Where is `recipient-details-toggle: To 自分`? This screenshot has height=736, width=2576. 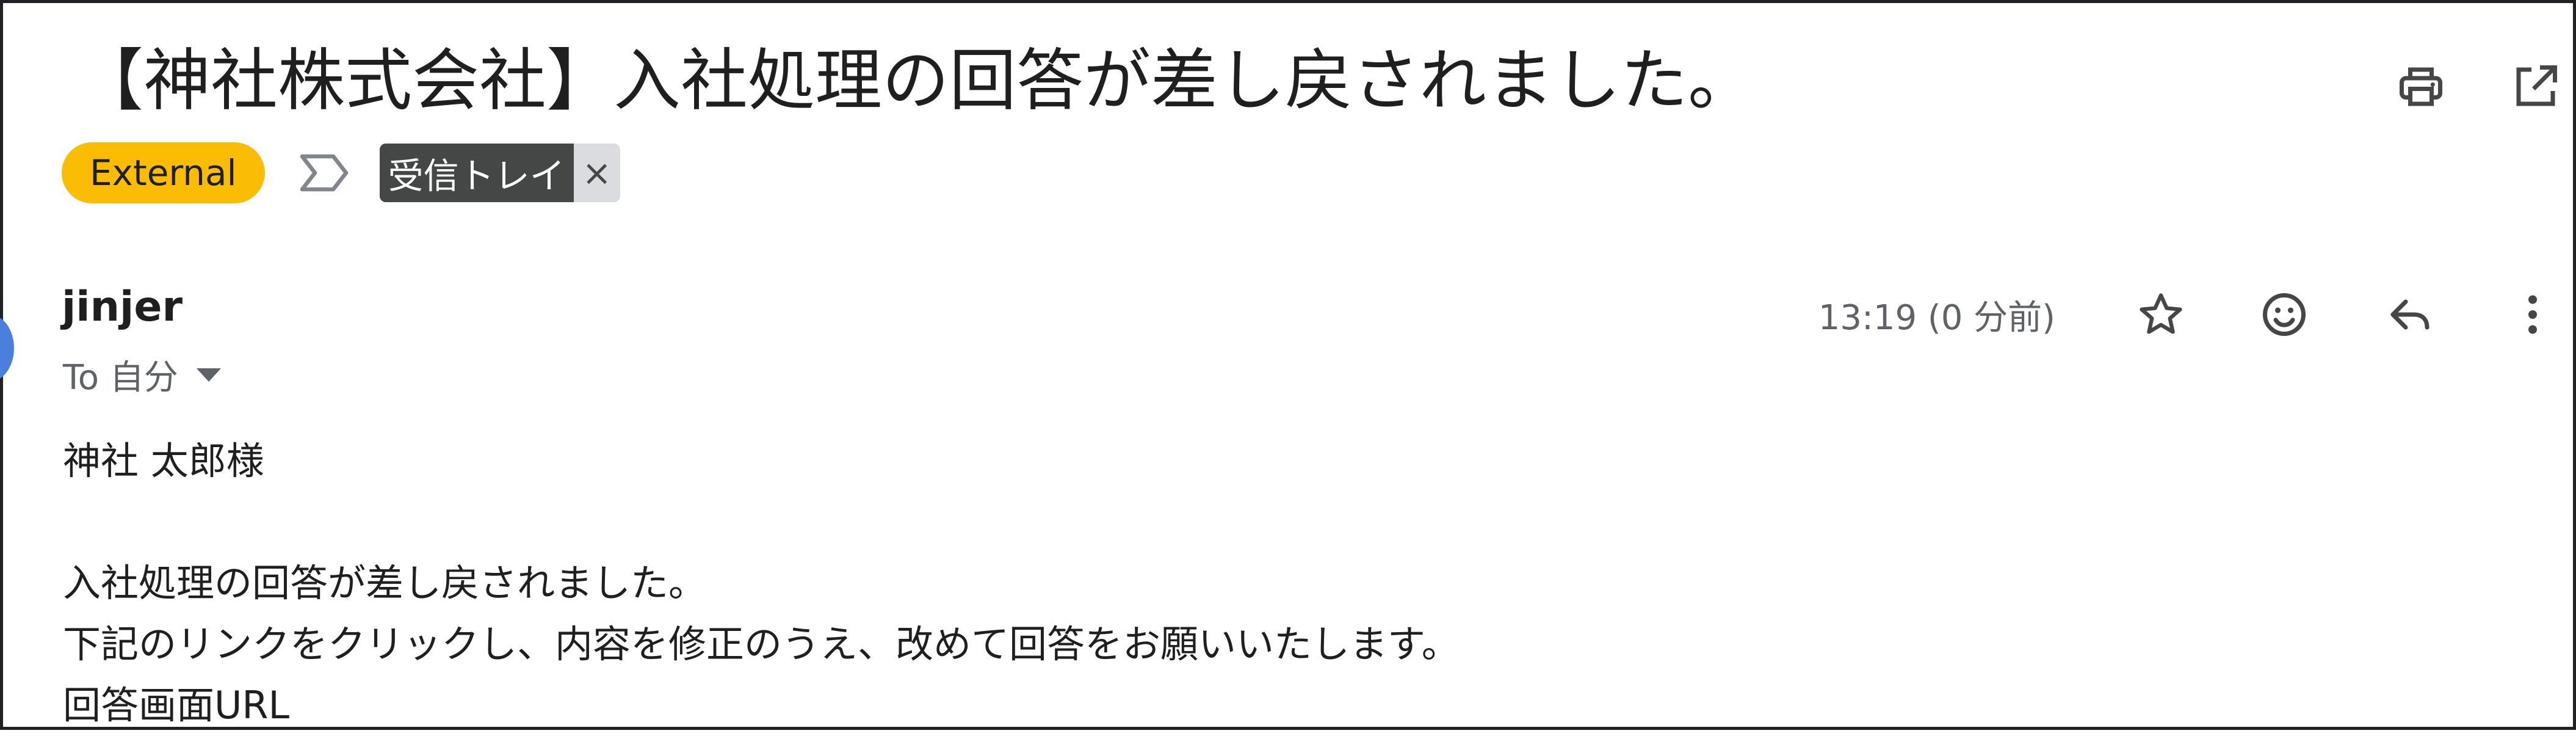
recipient-details-toggle: To 自分 is located at coordinates (142, 374).